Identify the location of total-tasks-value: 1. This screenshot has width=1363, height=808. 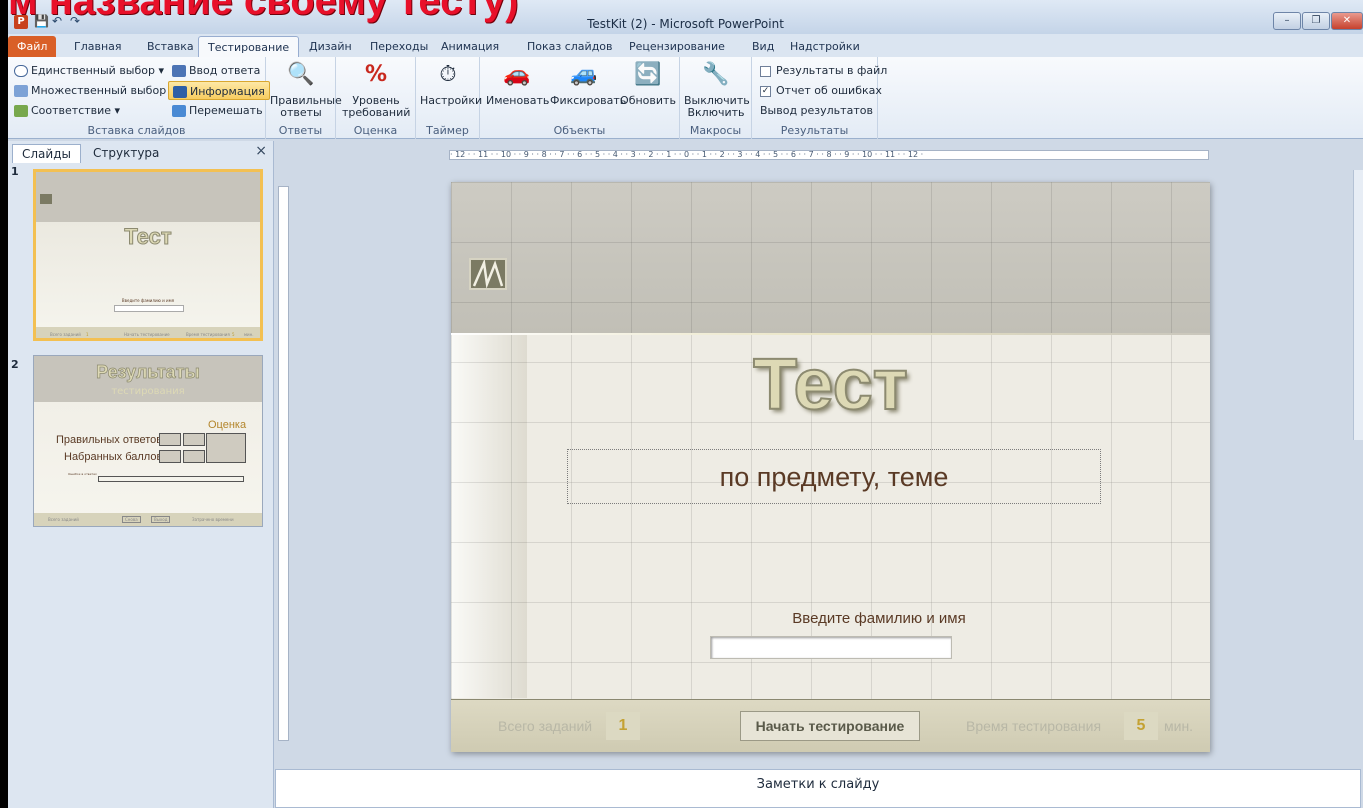
(623, 726).